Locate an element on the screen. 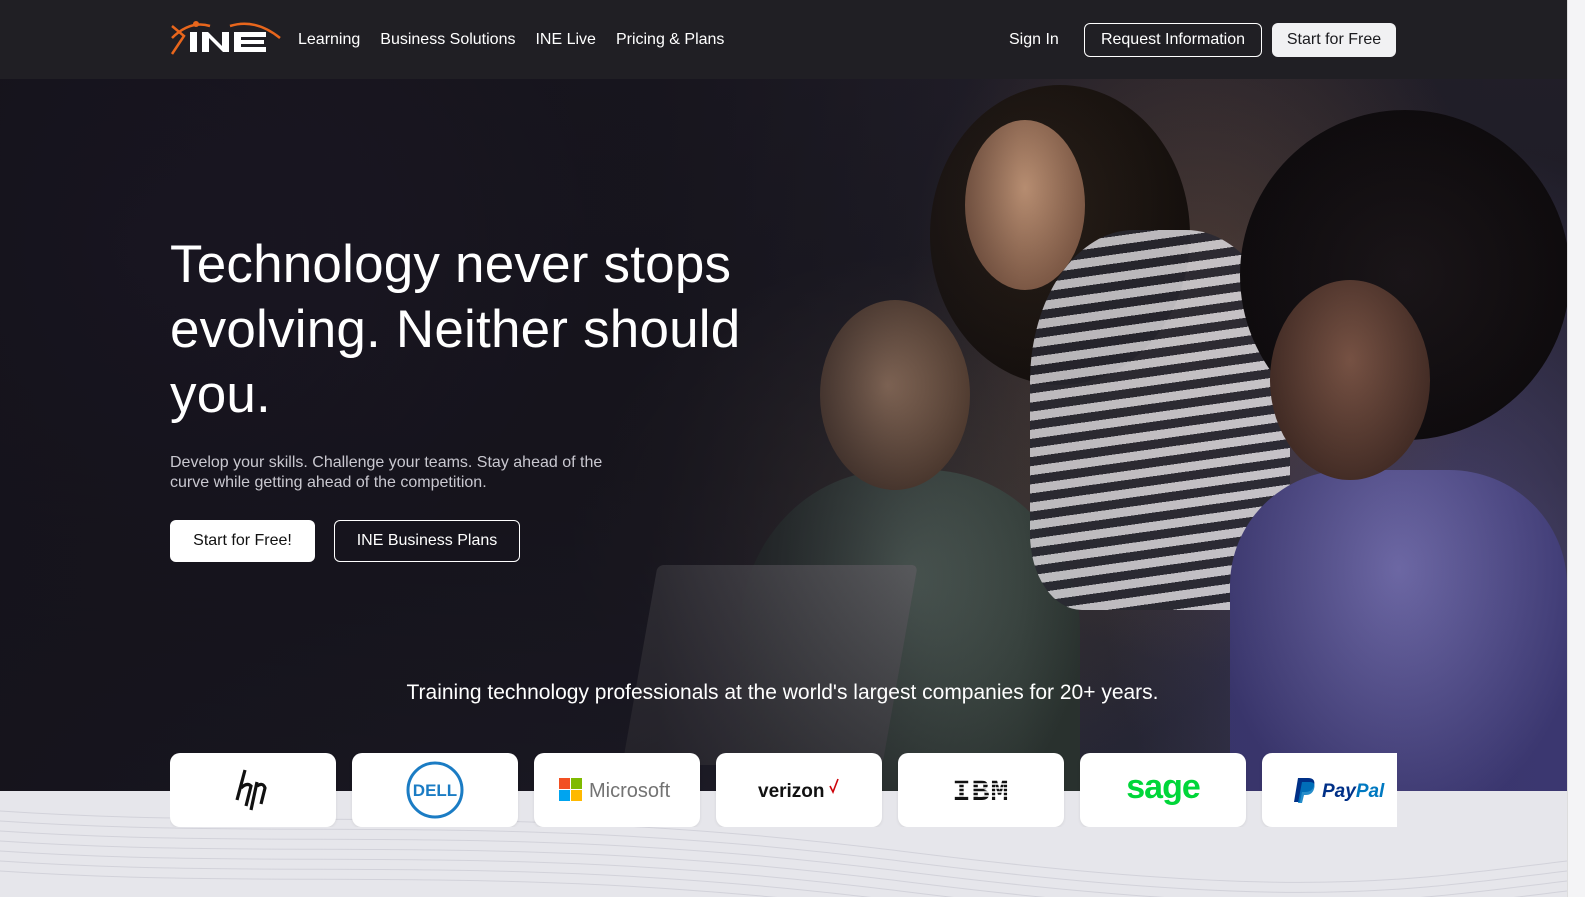 The height and width of the screenshot is (897, 1585). verizon-logo-card: verizon is located at coordinates (799, 790).